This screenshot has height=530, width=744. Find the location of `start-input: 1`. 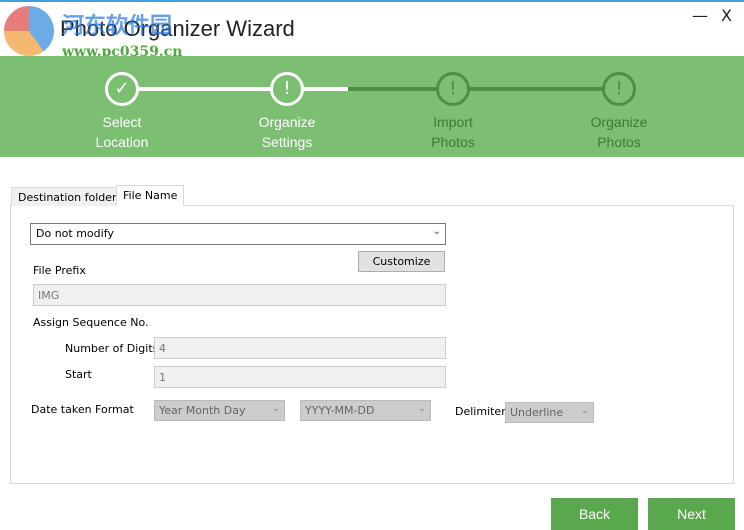

start-input: 1 is located at coordinates (300, 377).